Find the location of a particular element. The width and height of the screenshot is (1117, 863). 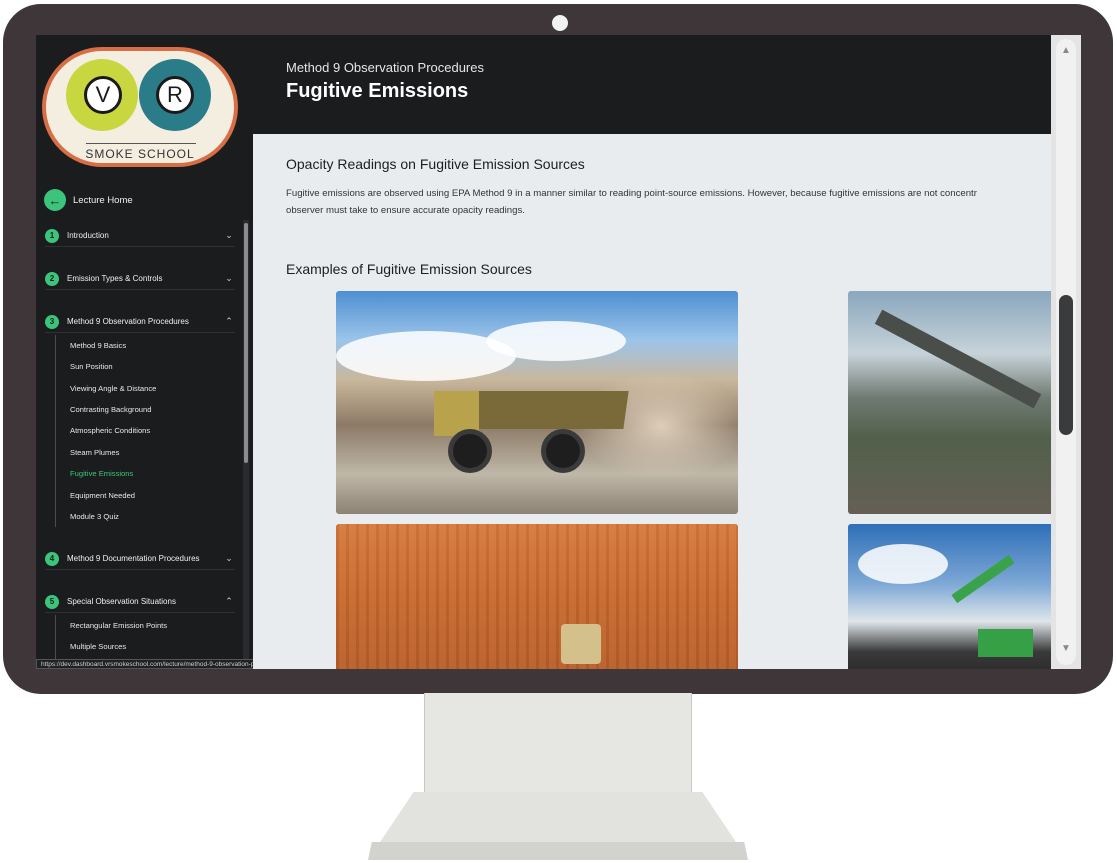

subitem-fugitive-emissions-active: Fugitive Emissions is located at coordinates (101, 473).